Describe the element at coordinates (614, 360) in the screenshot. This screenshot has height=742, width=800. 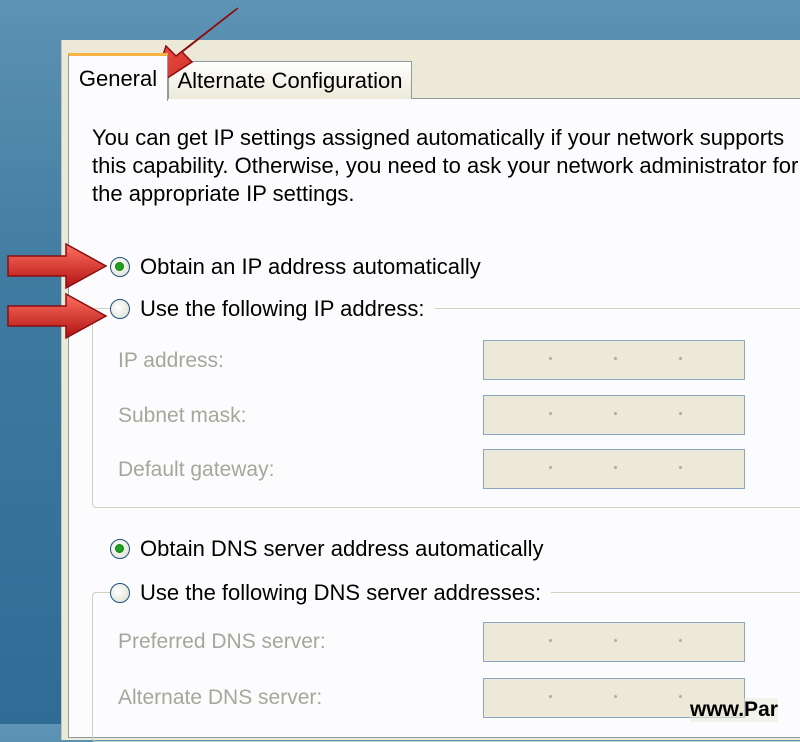
I see `ip-address-input` at that location.